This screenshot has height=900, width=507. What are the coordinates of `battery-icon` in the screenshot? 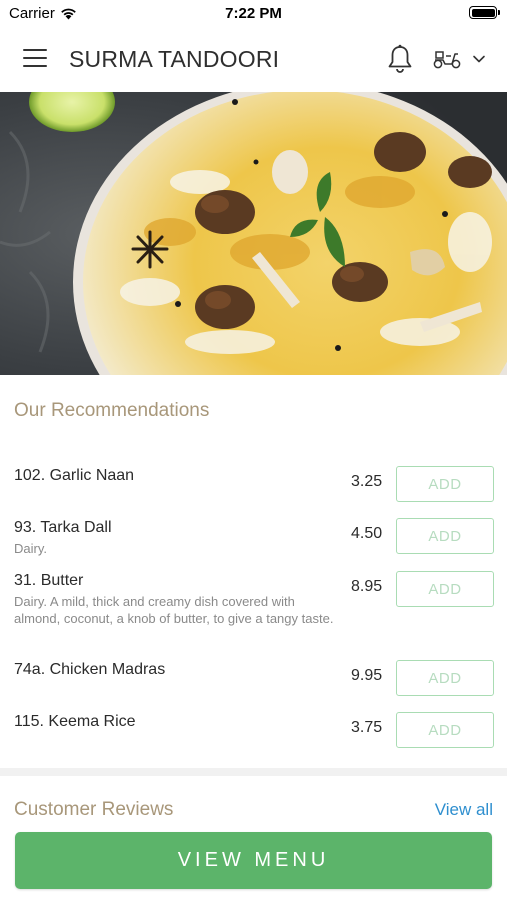 It's located at (484, 12).